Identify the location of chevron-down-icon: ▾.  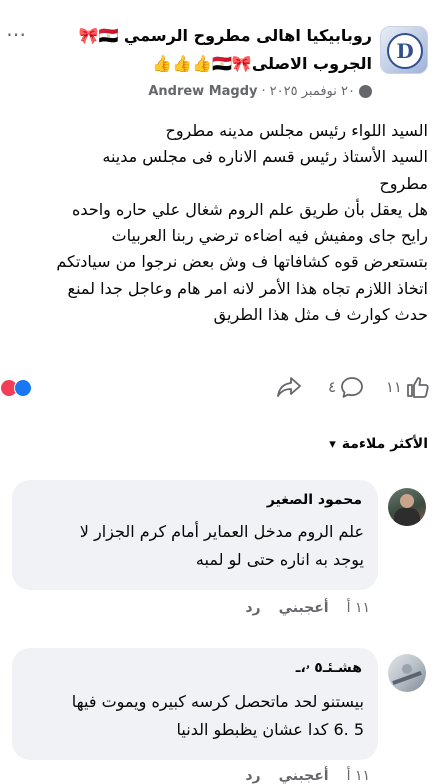
(332, 444).